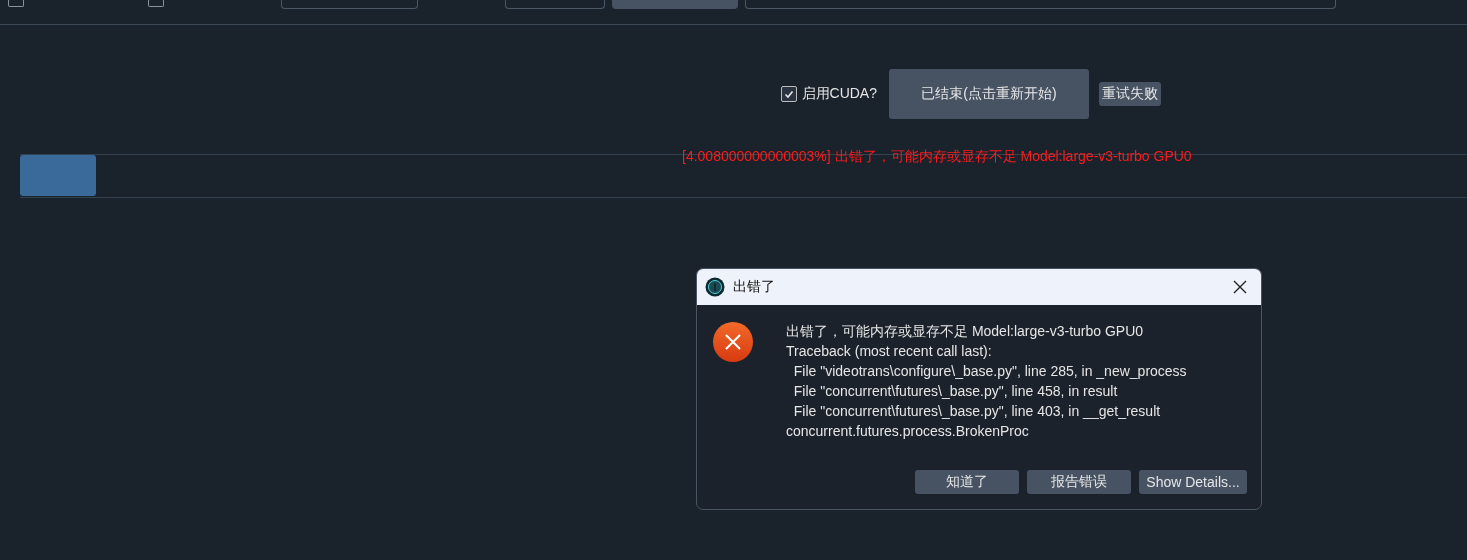 The height and width of the screenshot is (560, 1467). I want to click on error-icon, so click(733, 342).